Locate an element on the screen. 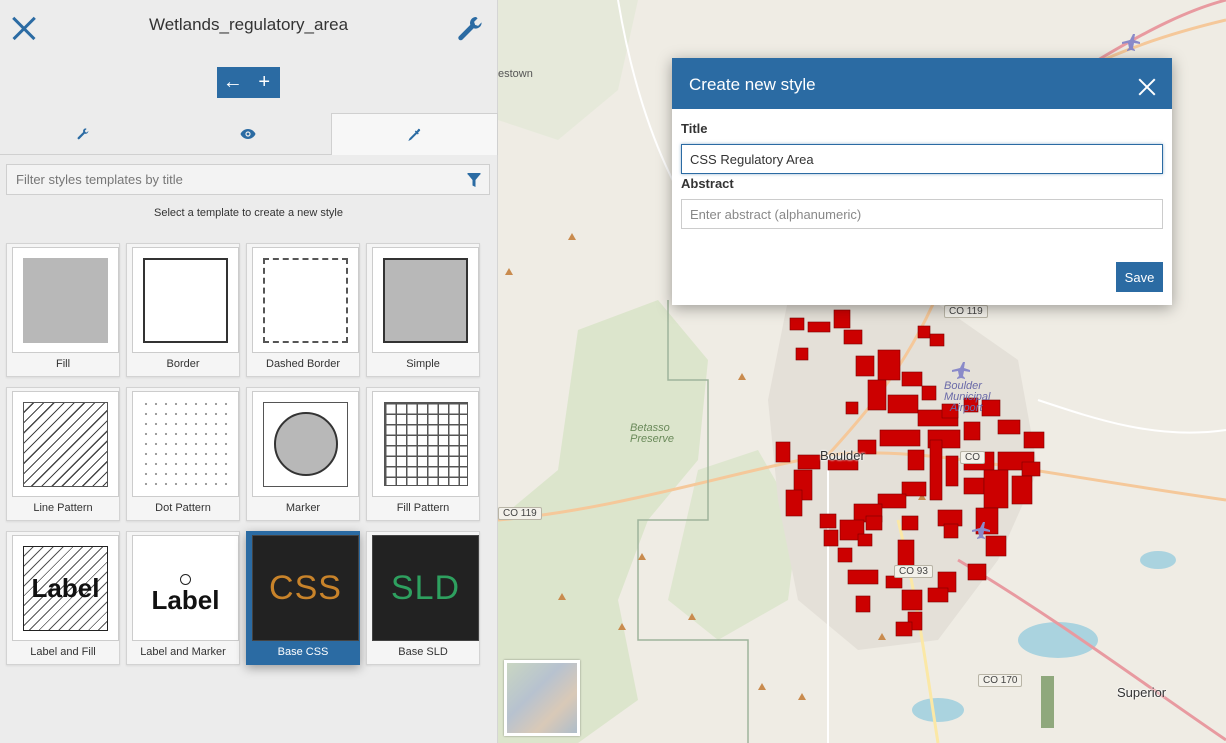 The image size is (1226, 743). template-thumb-label-and-fill: Label is located at coordinates (65, 588).